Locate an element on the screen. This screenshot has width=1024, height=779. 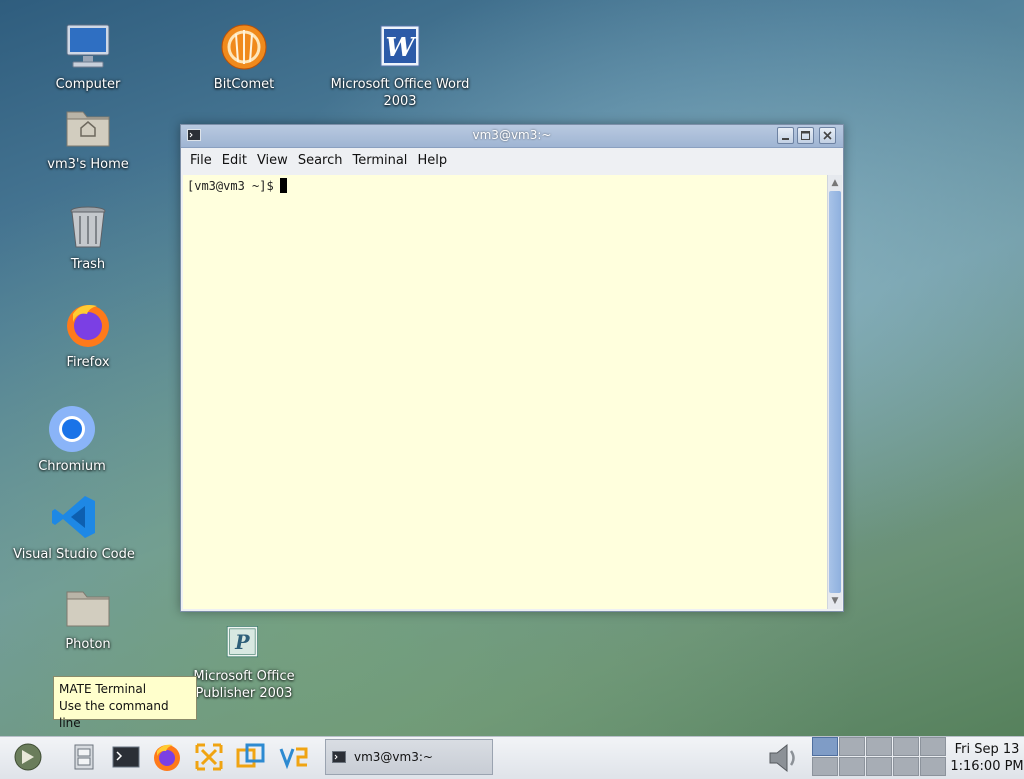
desktop-icon-label: Firefox is located at coordinates (88, 362).